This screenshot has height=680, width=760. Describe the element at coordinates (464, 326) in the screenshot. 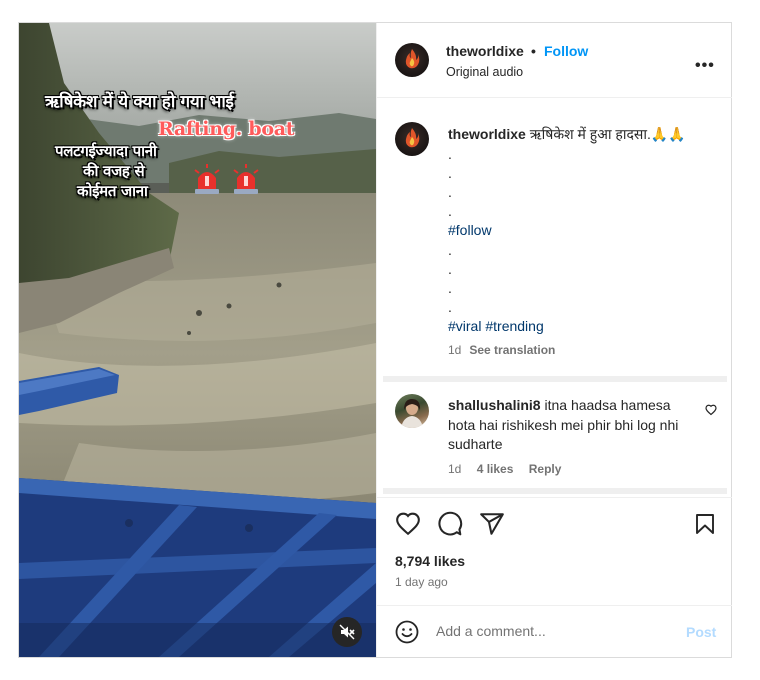

I see `hashtag-viral: #viral` at that location.